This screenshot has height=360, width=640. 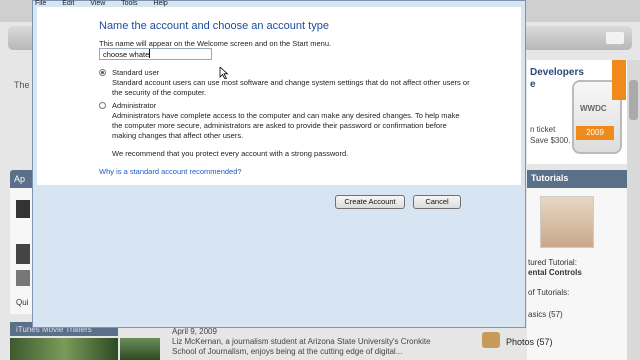 I want to click on text-cursor, so click(x=150, y=53).